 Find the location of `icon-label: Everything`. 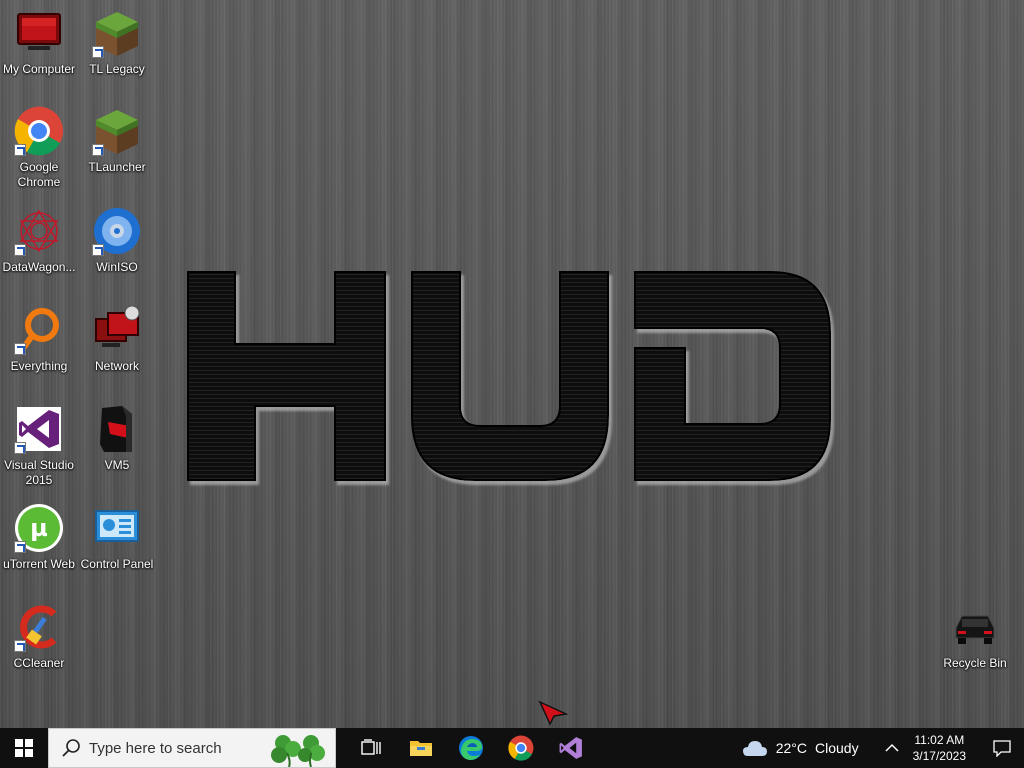

icon-label: Everything is located at coordinates (39, 366).